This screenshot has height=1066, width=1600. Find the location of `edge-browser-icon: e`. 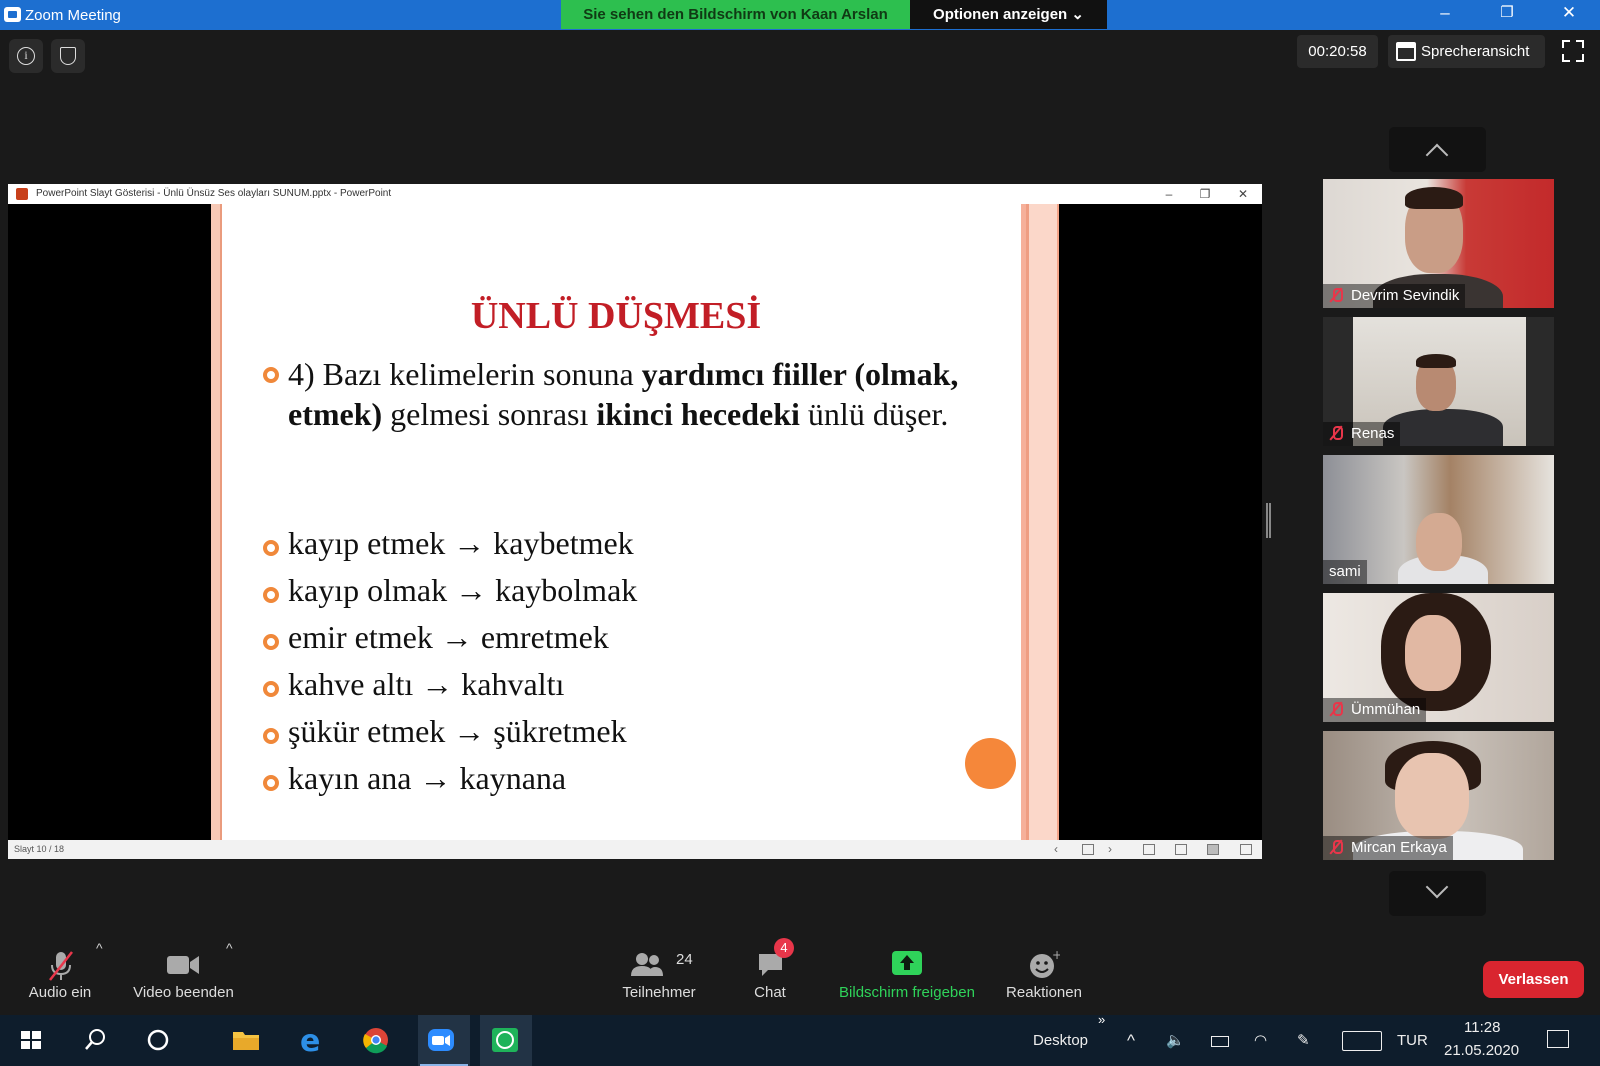

edge-browser-icon: e is located at coordinates (311, 1040).